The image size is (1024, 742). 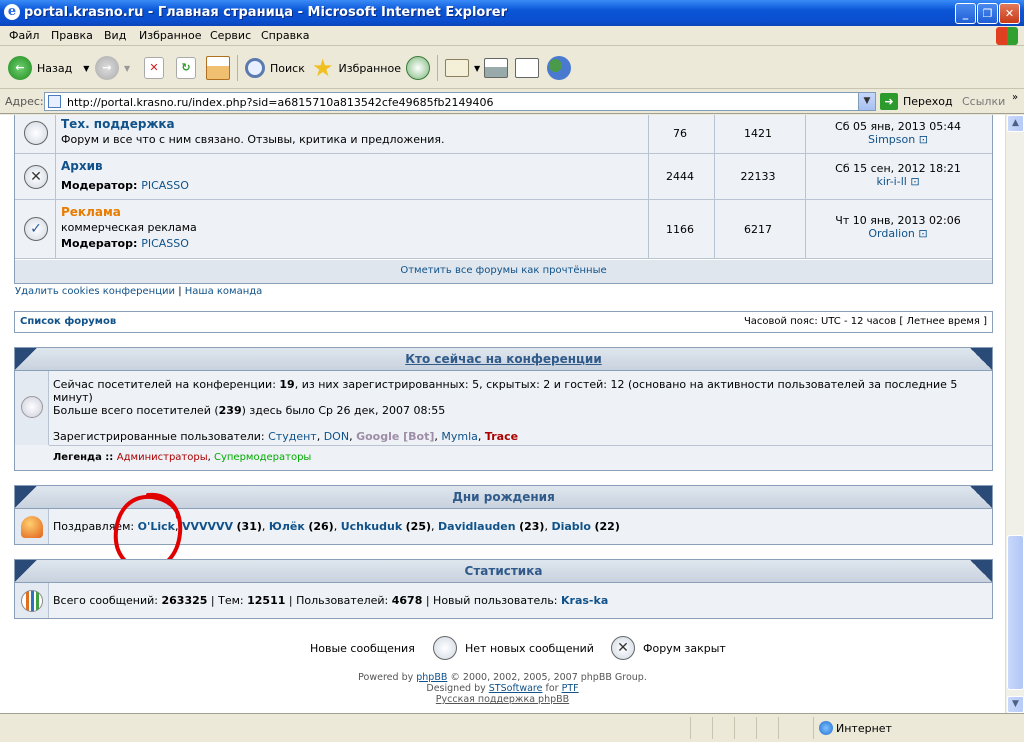 I want to click on divider, so click(x=520, y=445).